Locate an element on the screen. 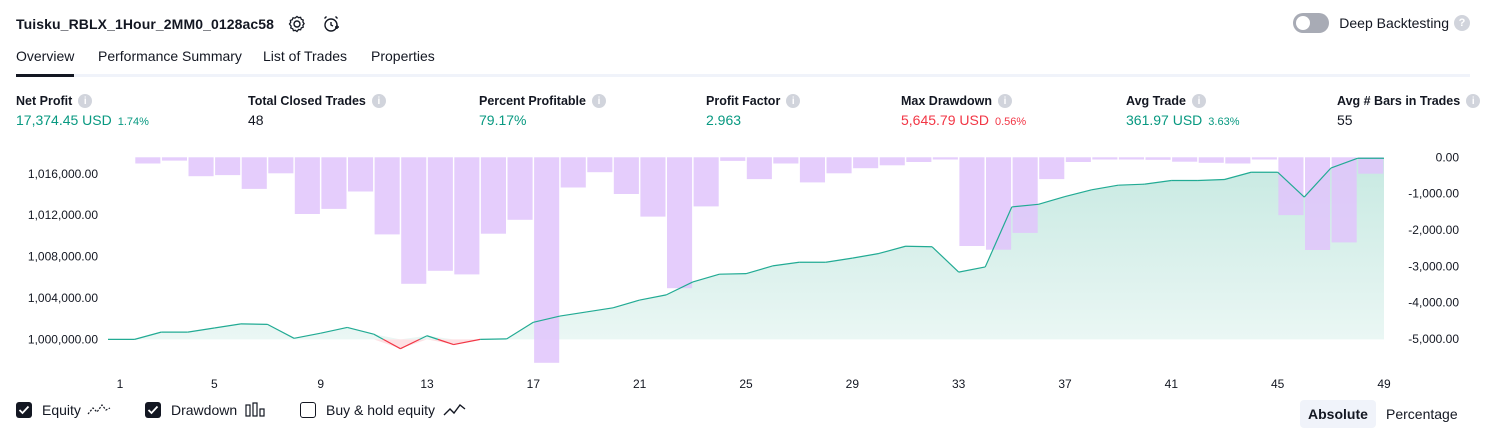  metric-net-profit: Net Profit i 17,374.45 USD 1.74% is located at coordinates (82, 110).